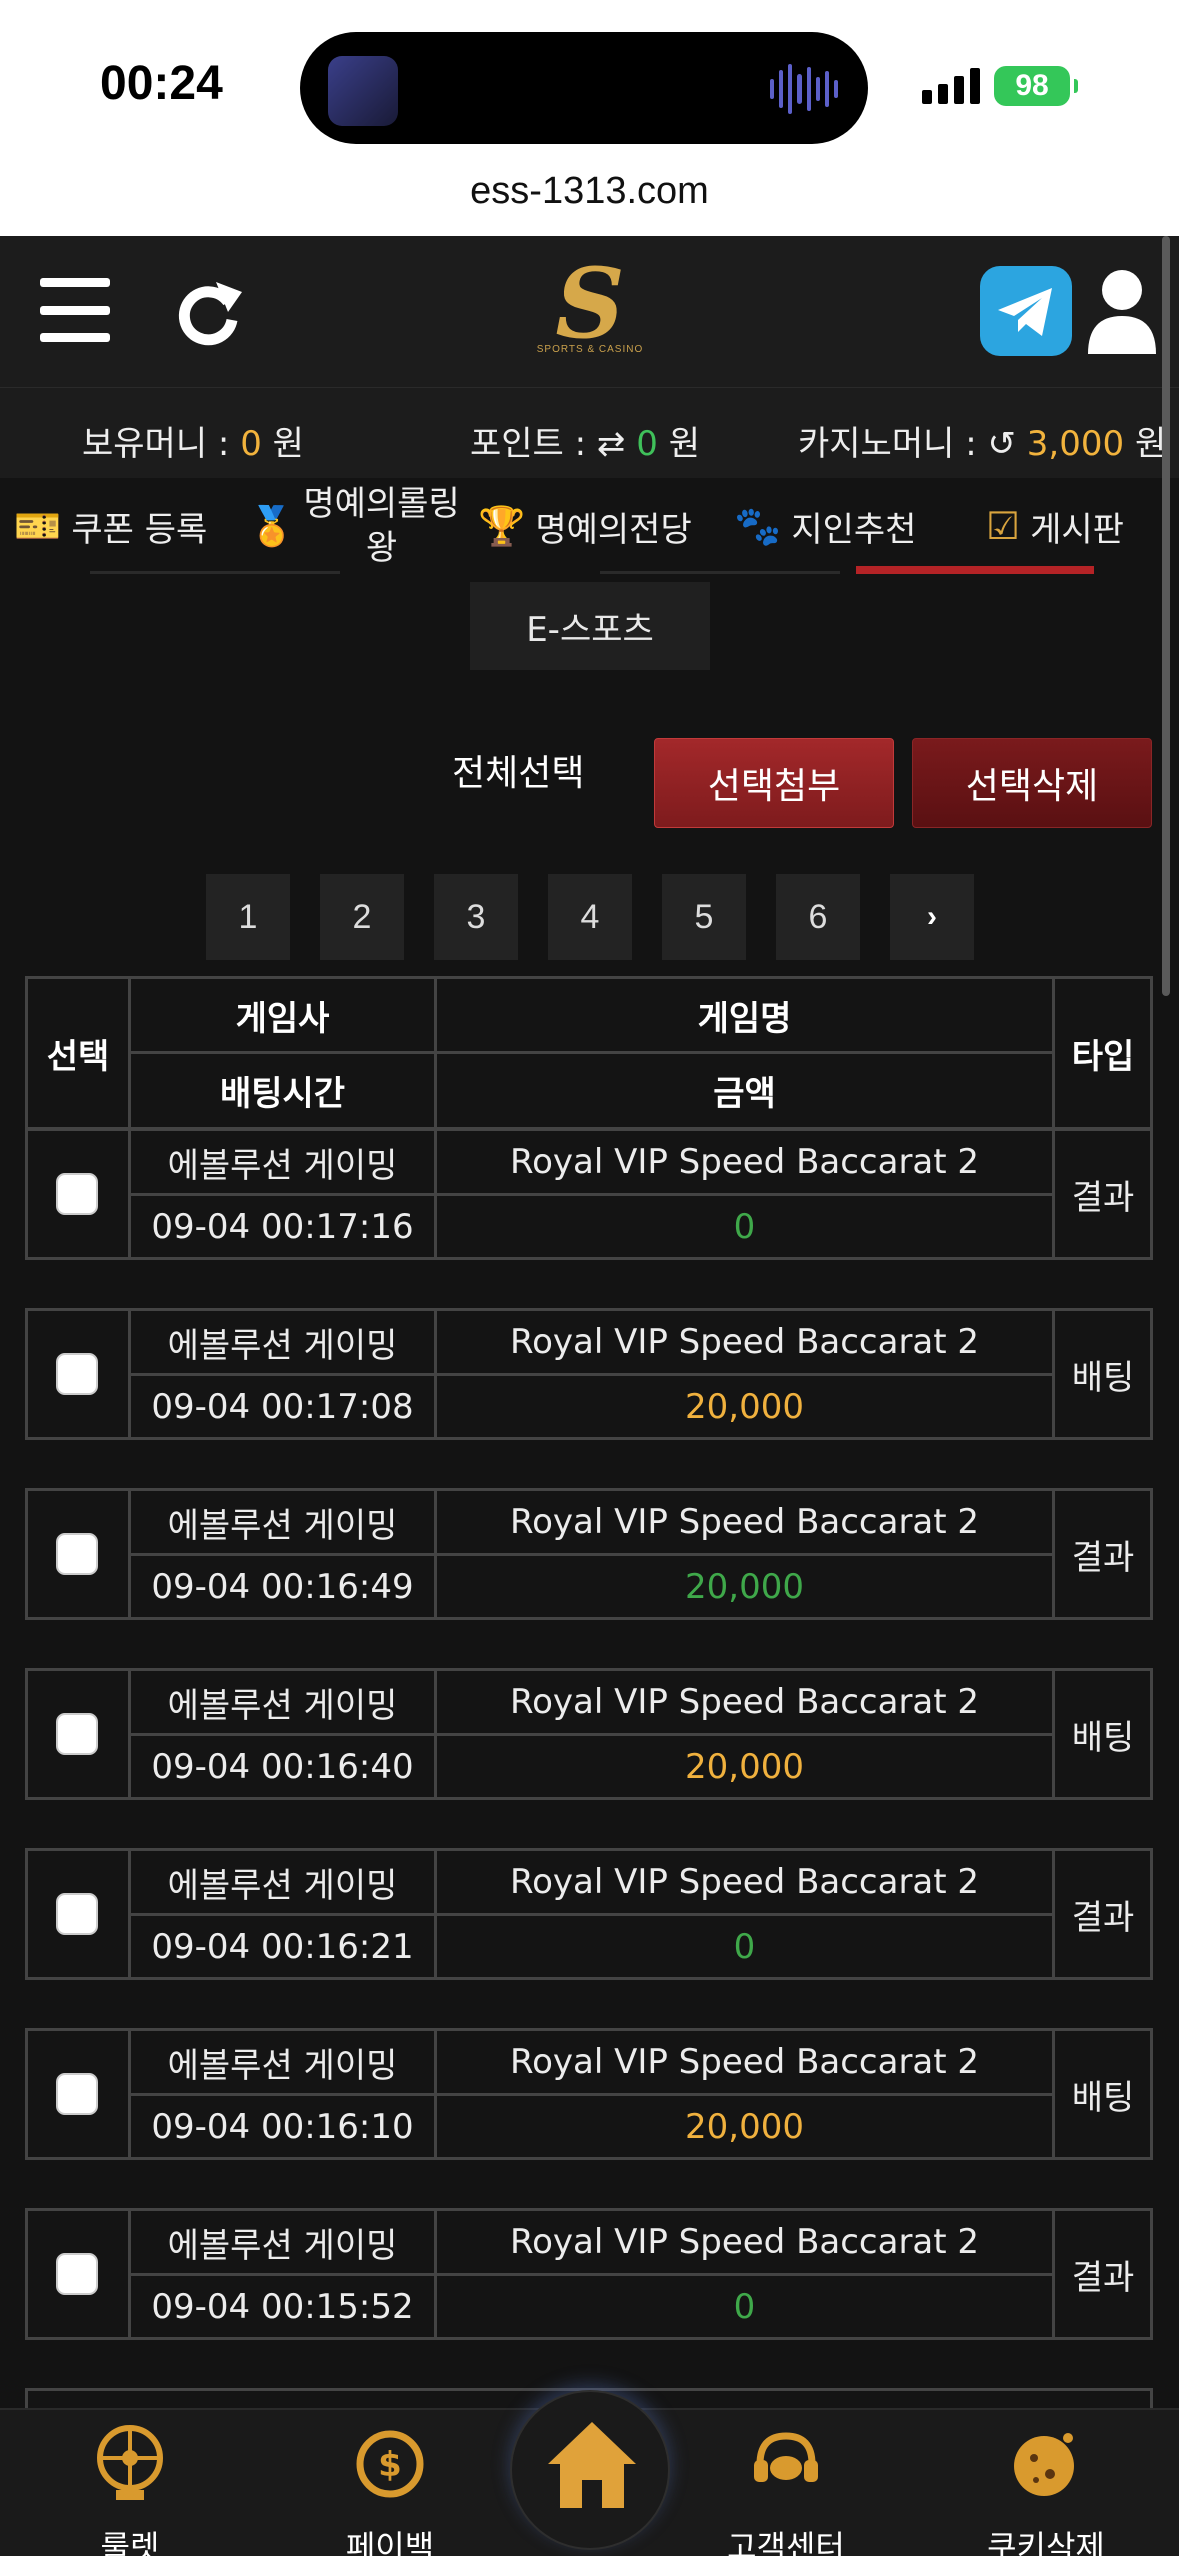 This screenshot has height=2556, width=1179. I want to click on payback-icon: $, so click(390, 2464).